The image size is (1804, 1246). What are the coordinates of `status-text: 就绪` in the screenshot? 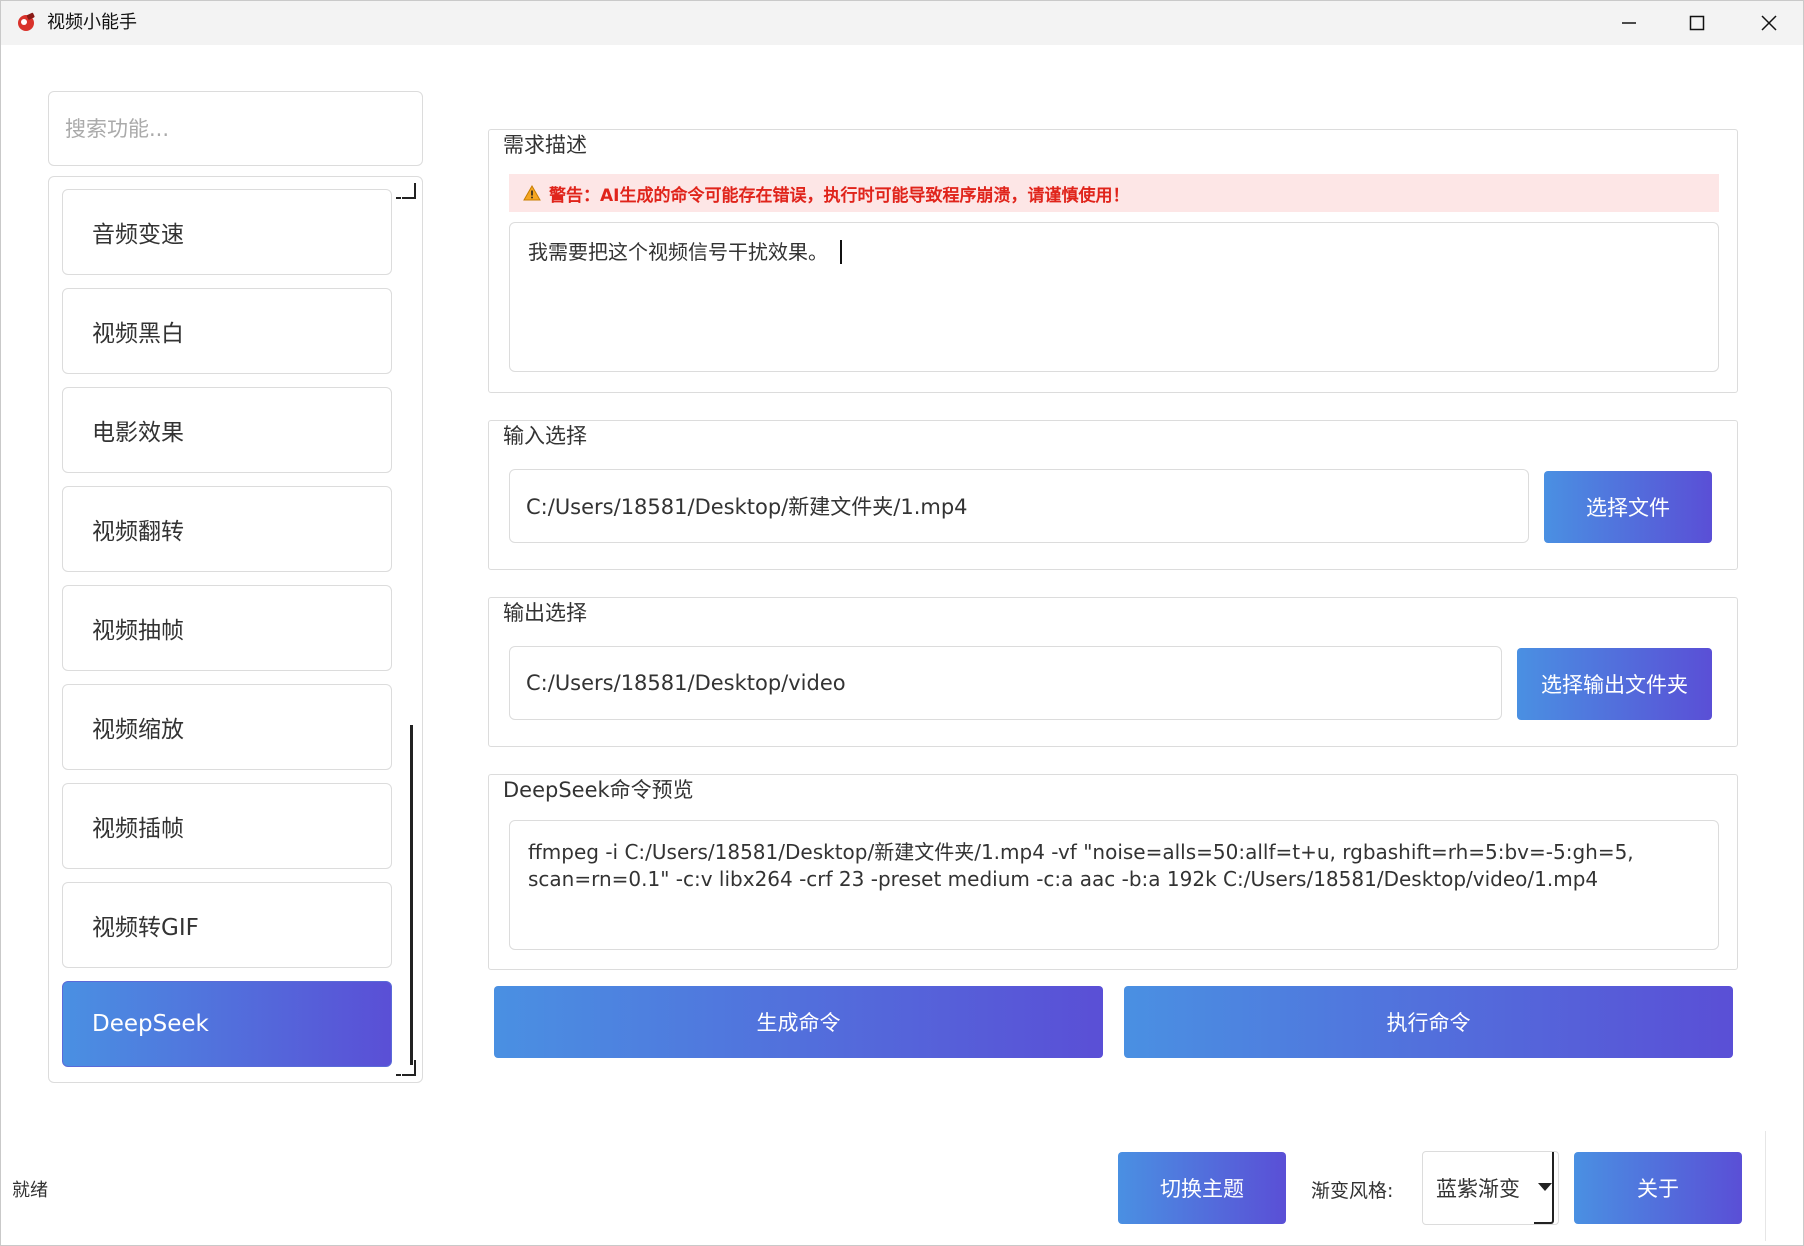 It's located at (30, 1190).